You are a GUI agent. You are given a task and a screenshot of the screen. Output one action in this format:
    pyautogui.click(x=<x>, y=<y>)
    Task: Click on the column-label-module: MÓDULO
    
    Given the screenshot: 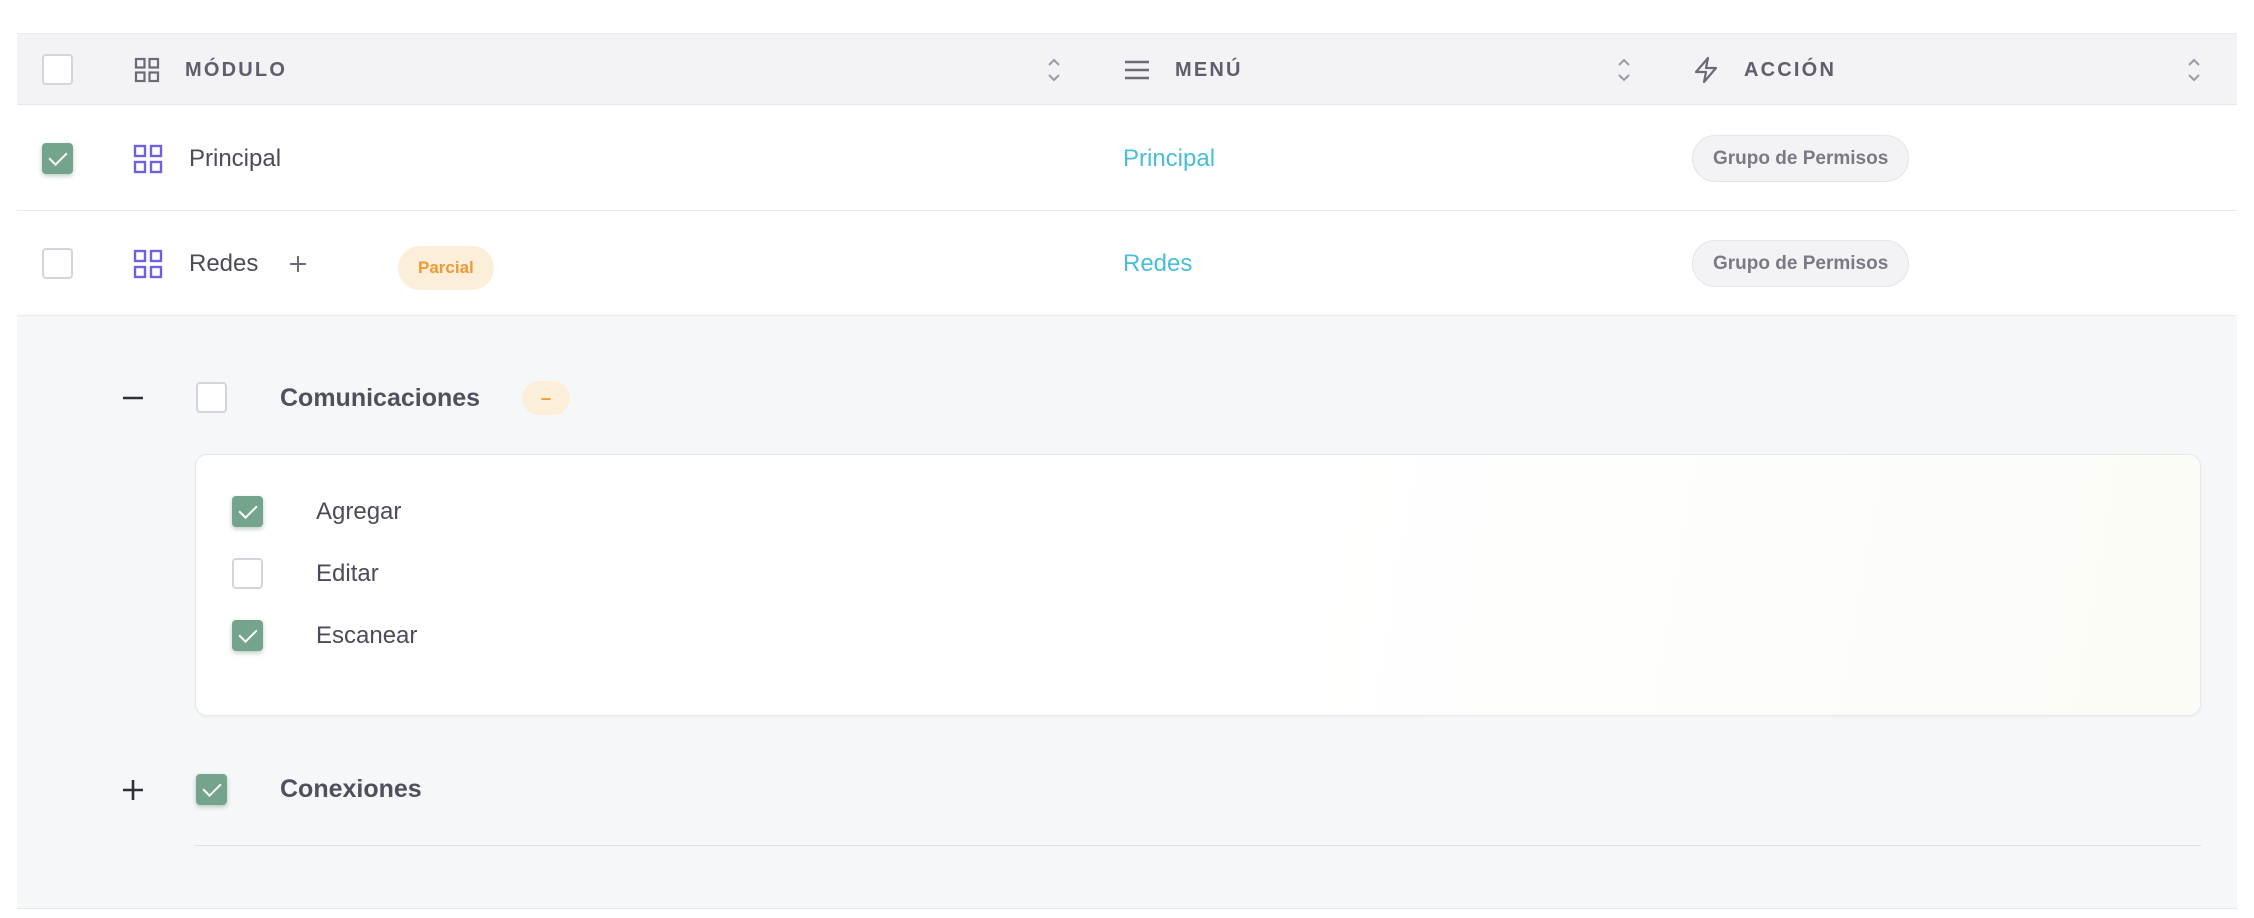 What is the action you would take?
    pyautogui.click(x=236, y=69)
    